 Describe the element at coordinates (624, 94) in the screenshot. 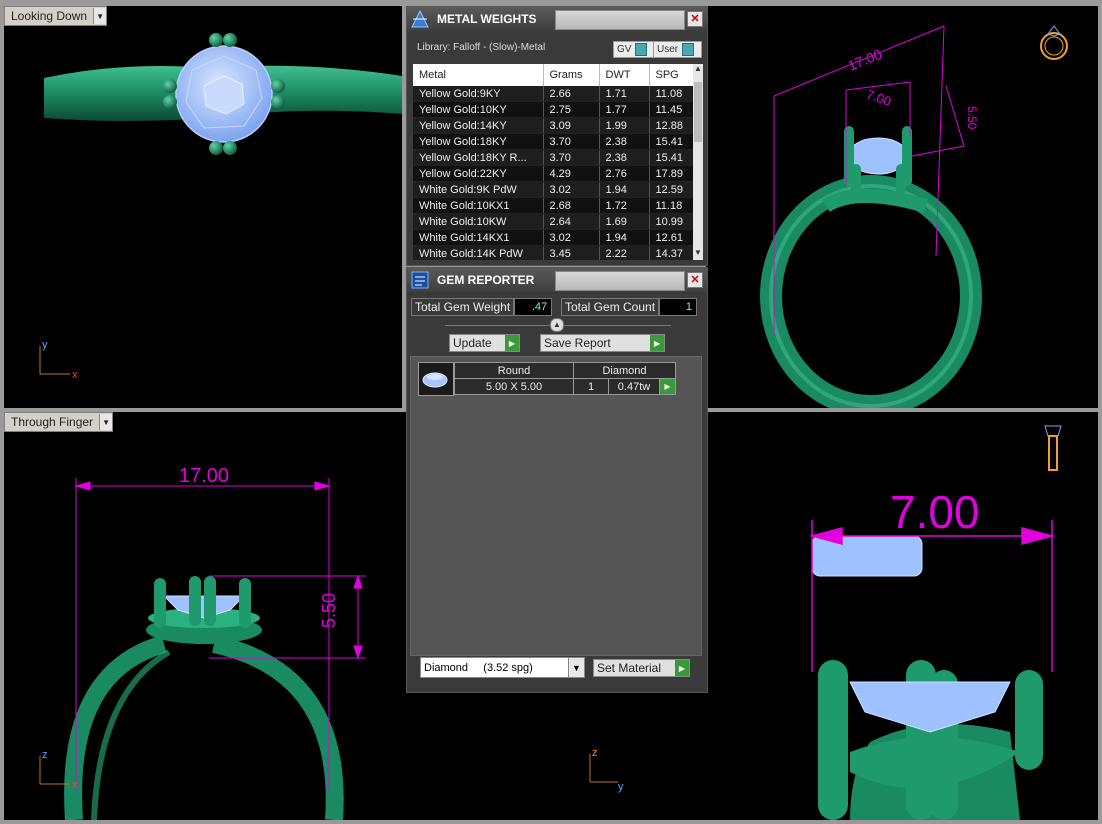

I see `table-cell: 1.71` at that location.